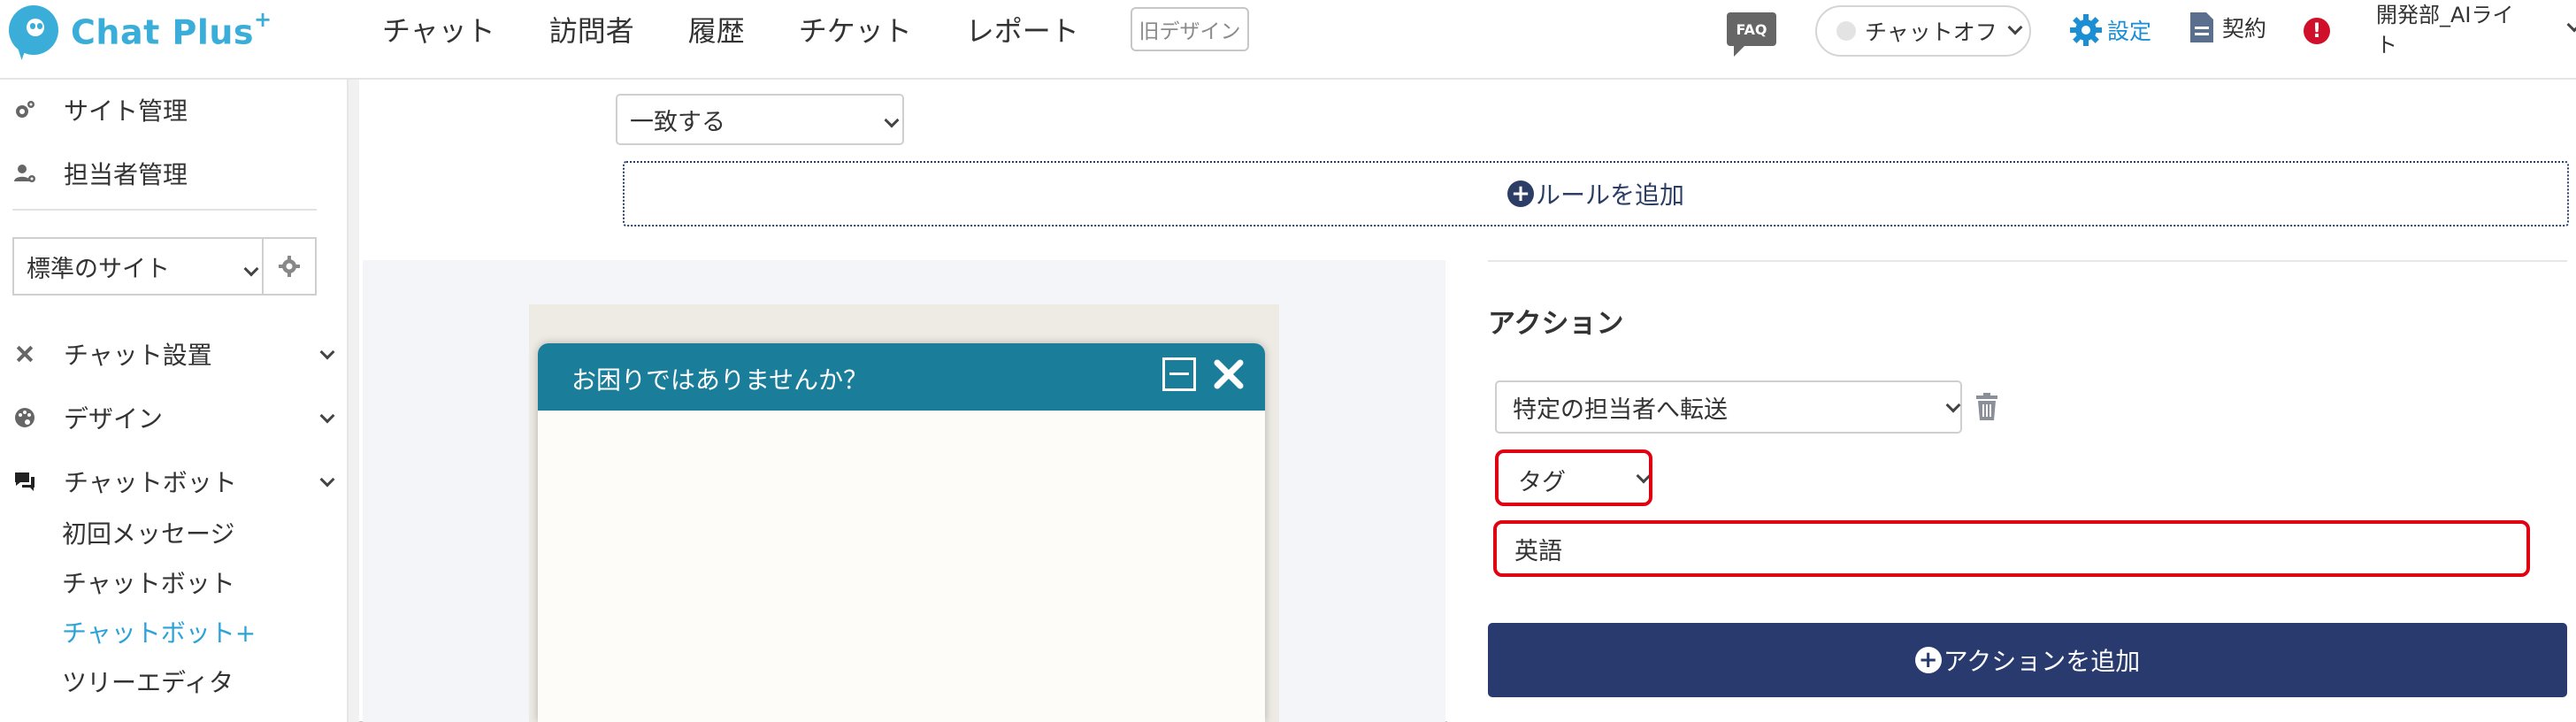 Image resolution: width=2576 pixels, height=722 pixels. I want to click on minimize-icon, so click(1179, 374).